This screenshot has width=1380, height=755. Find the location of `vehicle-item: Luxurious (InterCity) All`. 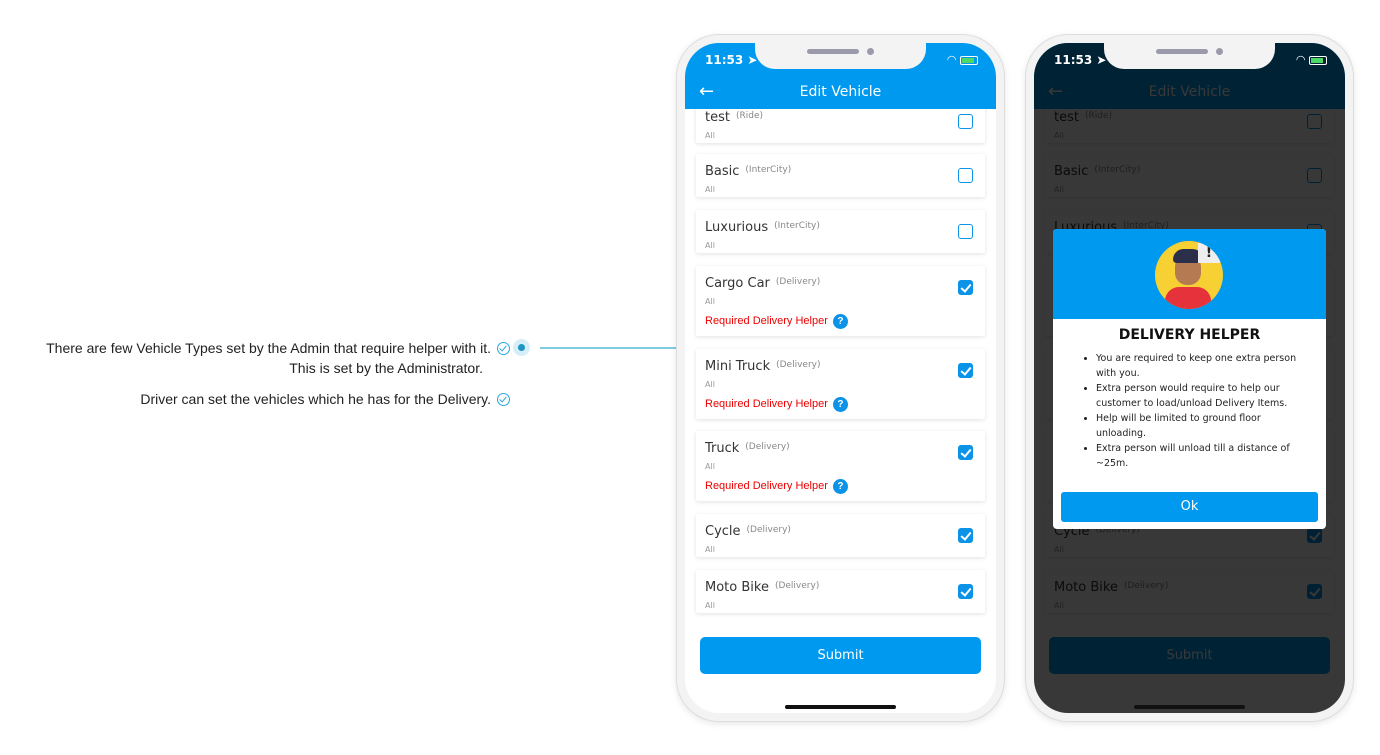

vehicle-item: Luxurious (InterCity) All is located at coordinates (840, 231).